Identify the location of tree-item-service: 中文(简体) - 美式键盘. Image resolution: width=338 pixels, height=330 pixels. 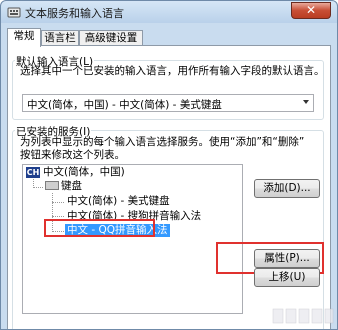
(118, 201).